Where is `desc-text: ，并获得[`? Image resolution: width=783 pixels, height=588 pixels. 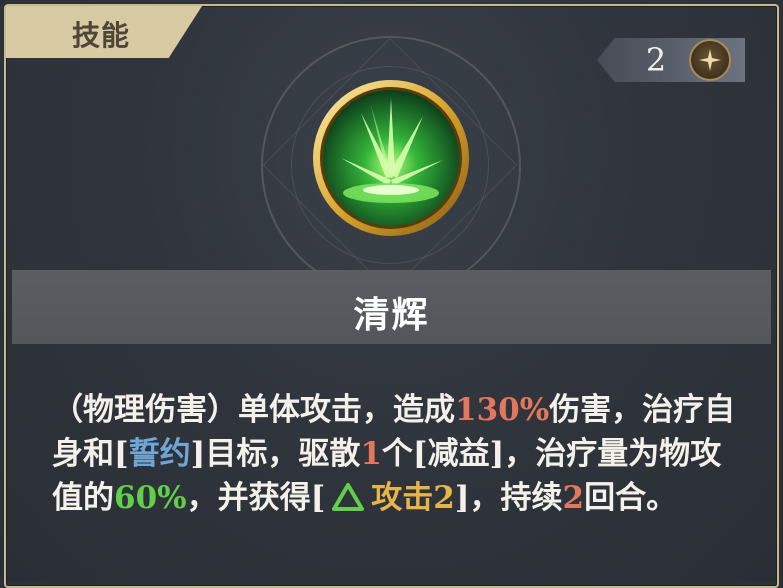 desc-text: ，并获得[ is located at coordinates (256, 498).